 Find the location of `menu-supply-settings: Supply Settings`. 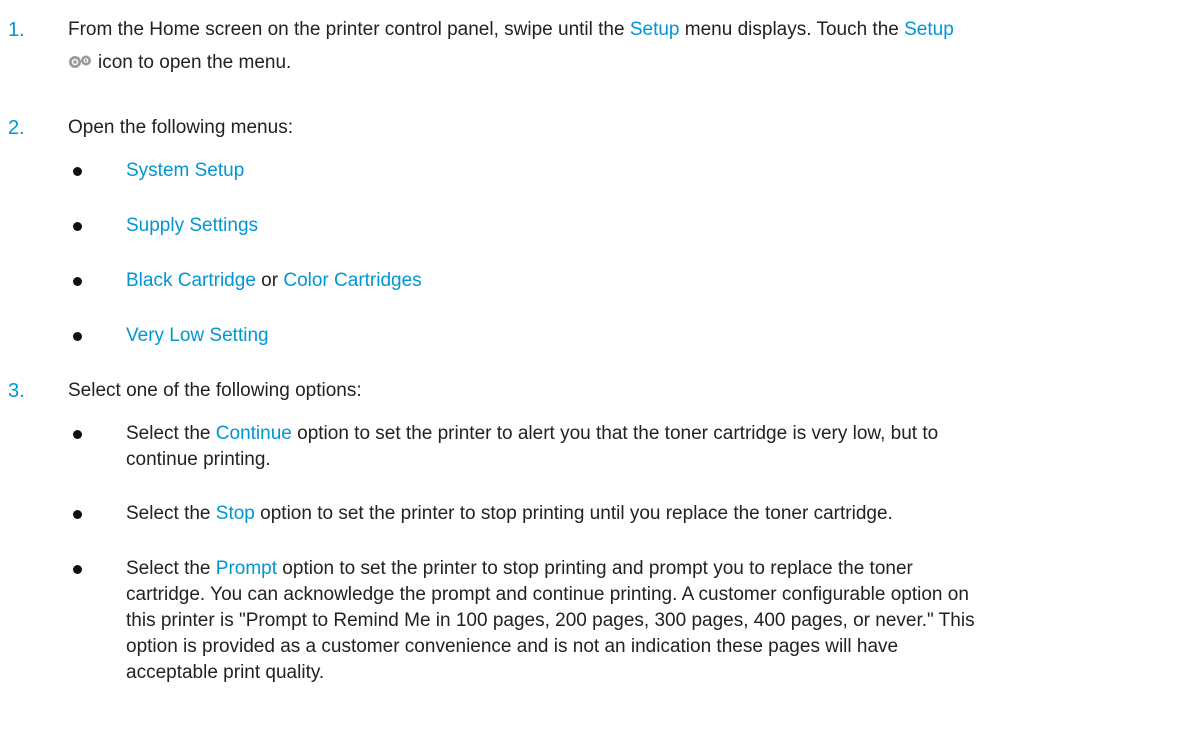

menu-supply-settings: Supply Settings is located at coordinates (192, 225).